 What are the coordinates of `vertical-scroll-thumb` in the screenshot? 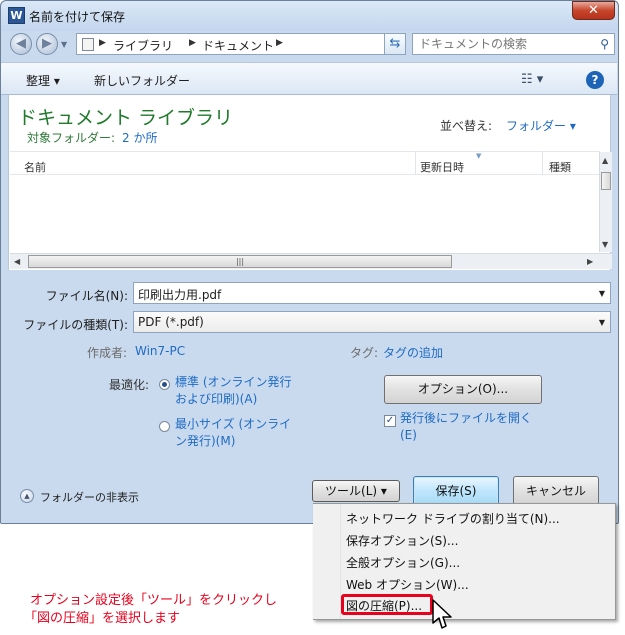 It's located at (606, 181).